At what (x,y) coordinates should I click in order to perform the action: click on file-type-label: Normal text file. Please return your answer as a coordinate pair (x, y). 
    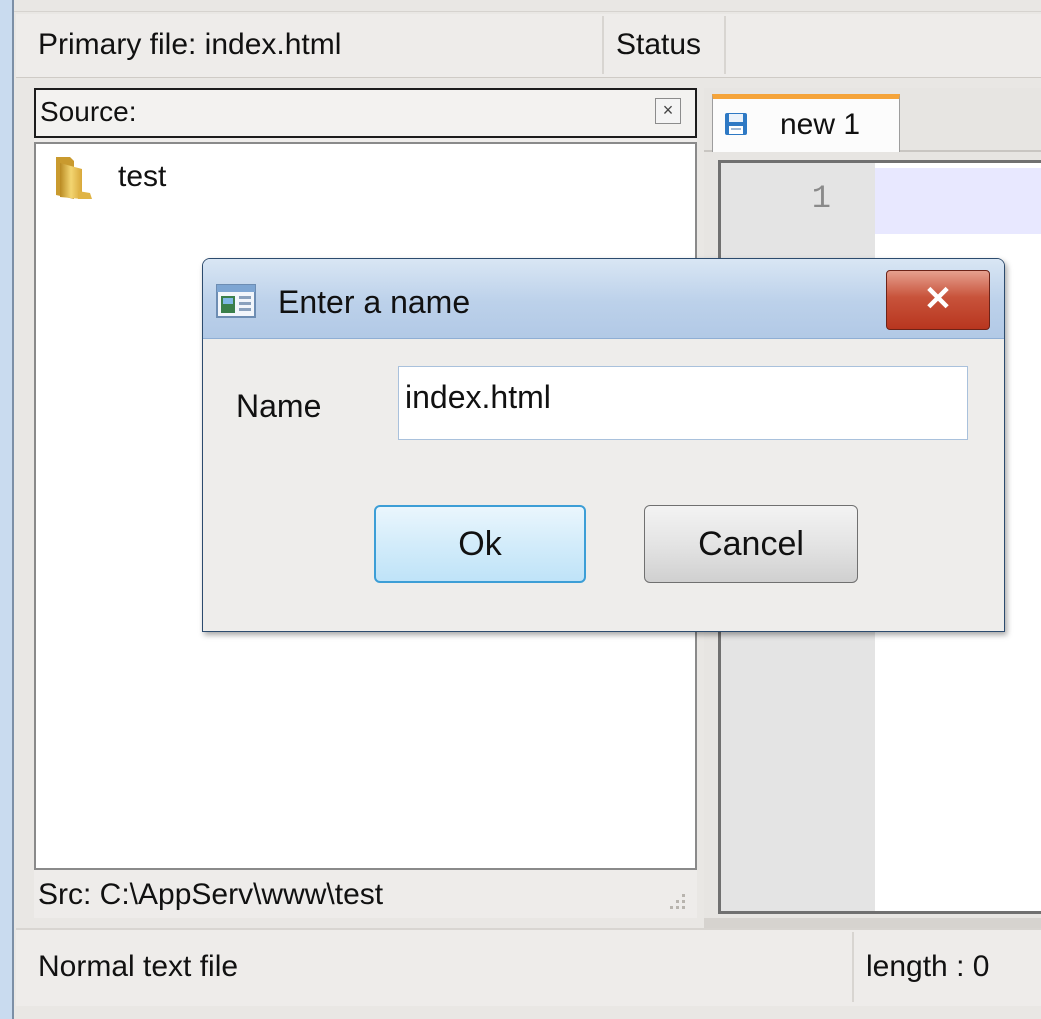
    Looking at the image, I should click on (138, 966).